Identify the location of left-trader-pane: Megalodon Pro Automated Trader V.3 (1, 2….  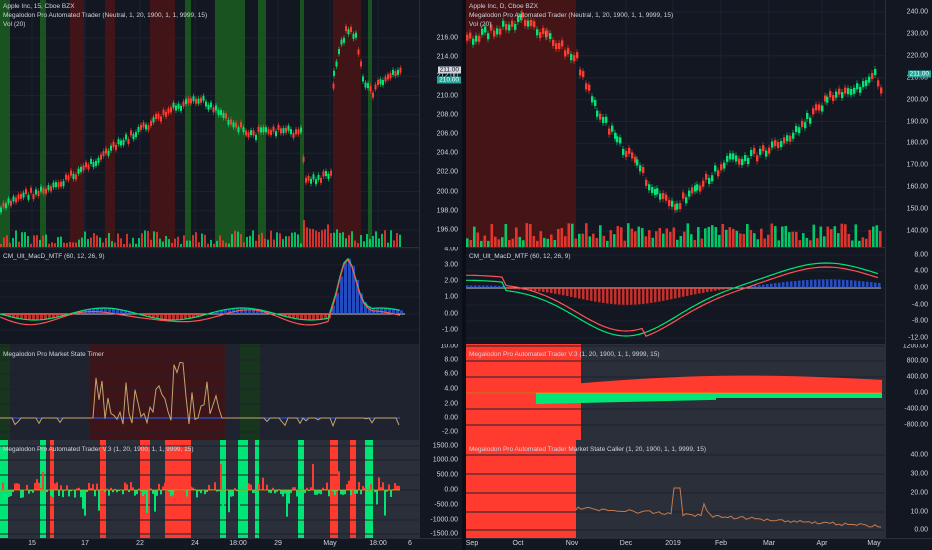
(231, 489).